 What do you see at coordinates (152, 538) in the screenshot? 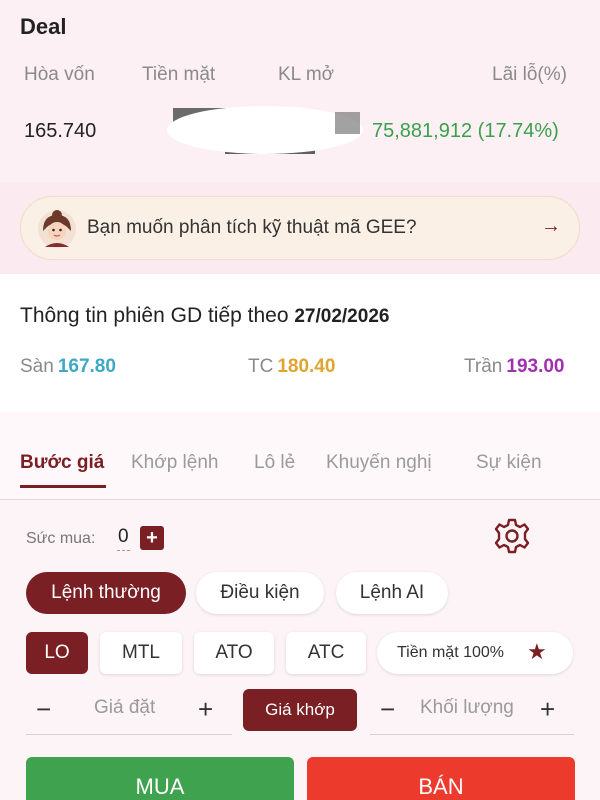
I see `add-buying-power-button: +` at bounding box center [152, 538].